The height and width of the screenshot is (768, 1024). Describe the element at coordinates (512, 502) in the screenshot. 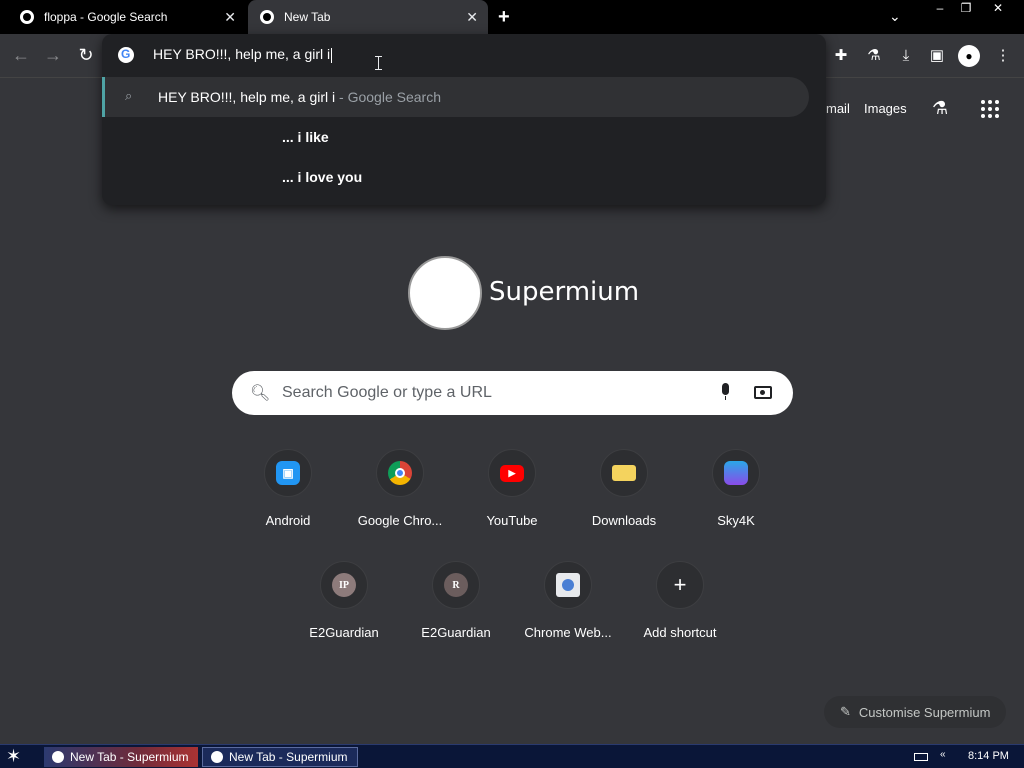

I see `shortcut-youtube: ▶ YouTube` at that location.